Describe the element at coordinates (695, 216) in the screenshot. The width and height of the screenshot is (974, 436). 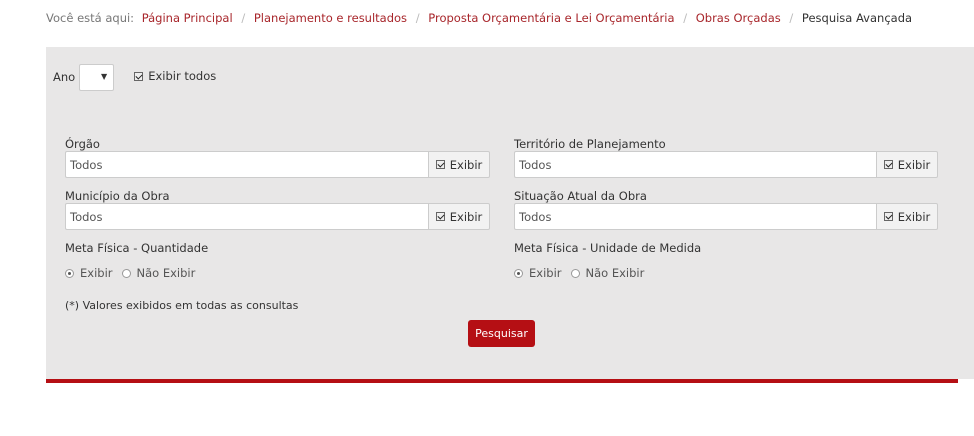
I see `situacao-input: Todos` at that location.